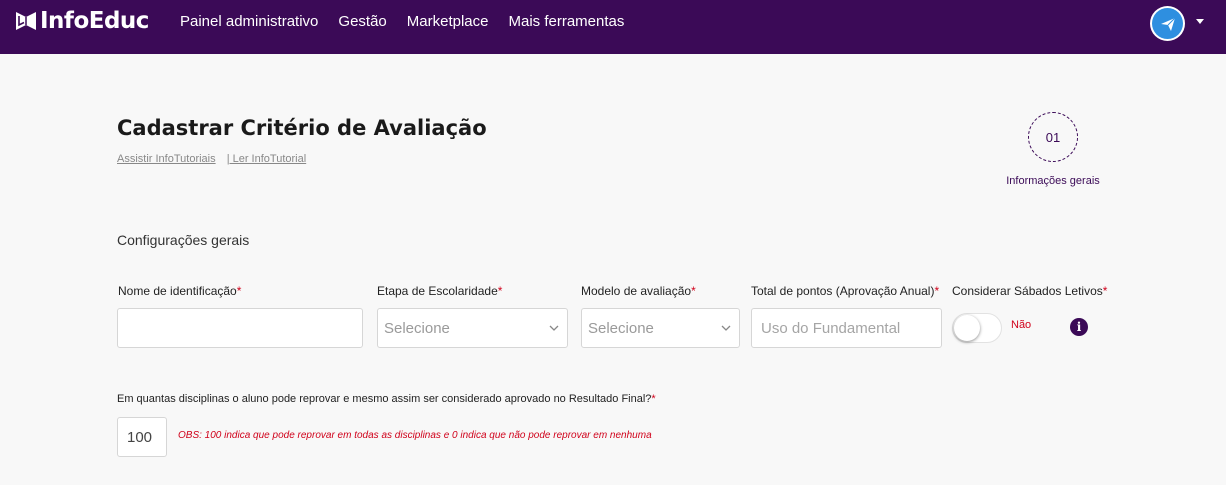  Describe the element at coordinates (638, 291) in the screenshot. I see `model-field-label: Modelo de avaliação*` at that location.